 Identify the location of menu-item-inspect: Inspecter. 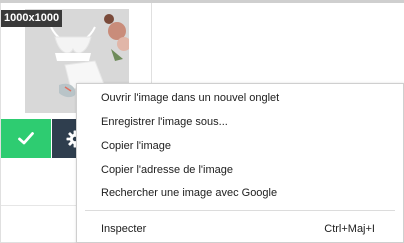
(123, 229).